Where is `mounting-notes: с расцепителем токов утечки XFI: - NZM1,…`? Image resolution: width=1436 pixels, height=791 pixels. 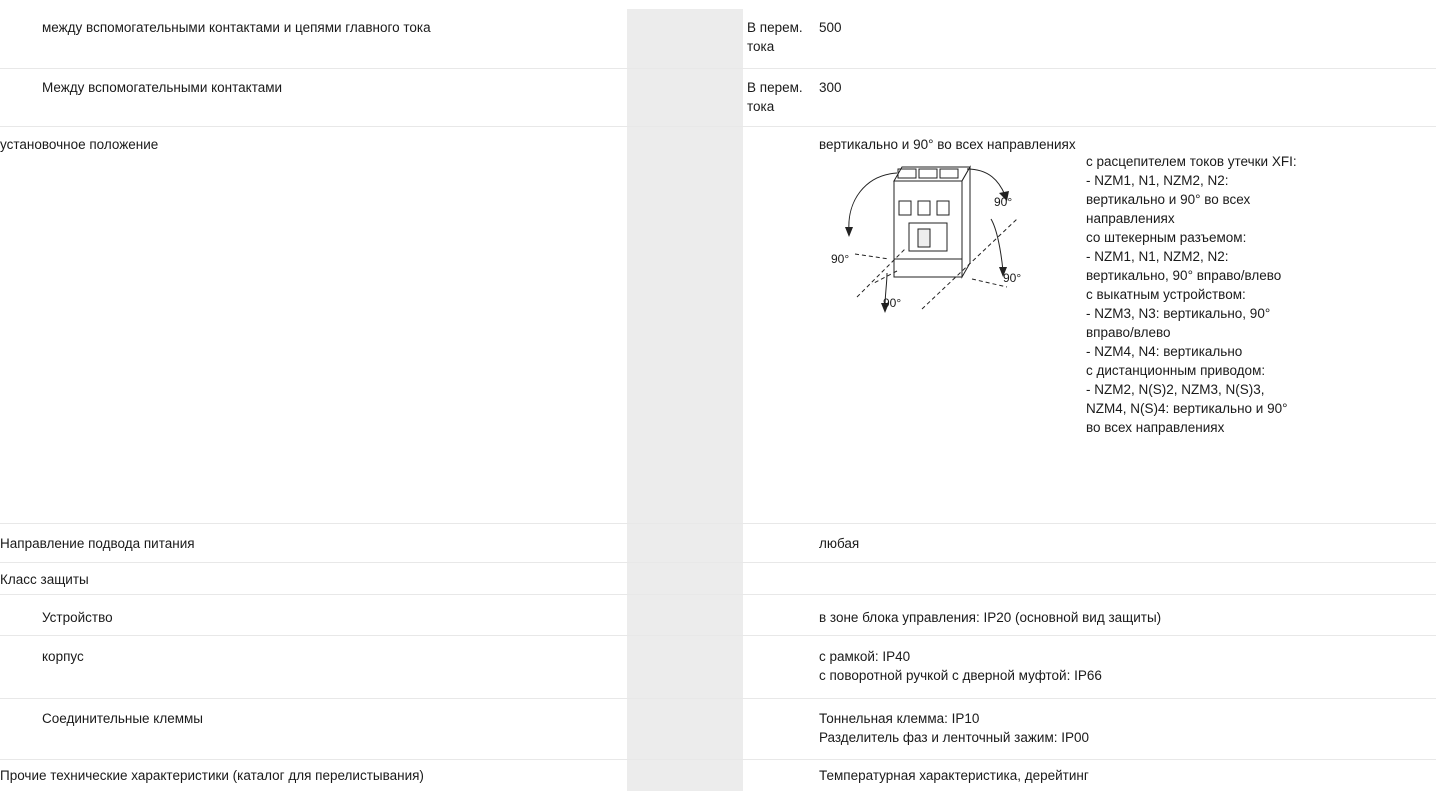 mounting-notes: с расцепителем токов утечки XFI: - NZM1,… is located at coordinates (1236, 294).